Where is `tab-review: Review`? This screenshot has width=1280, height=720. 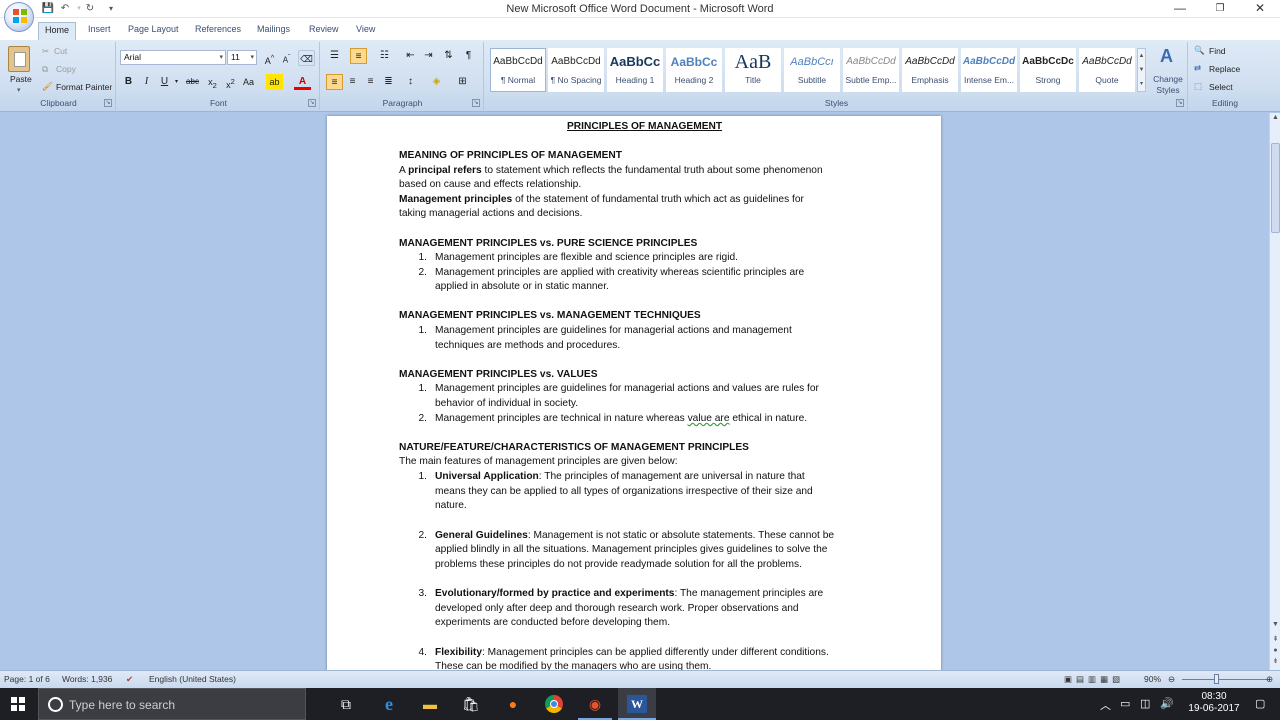 tab-review: Review is located at coordinates (324, 31).